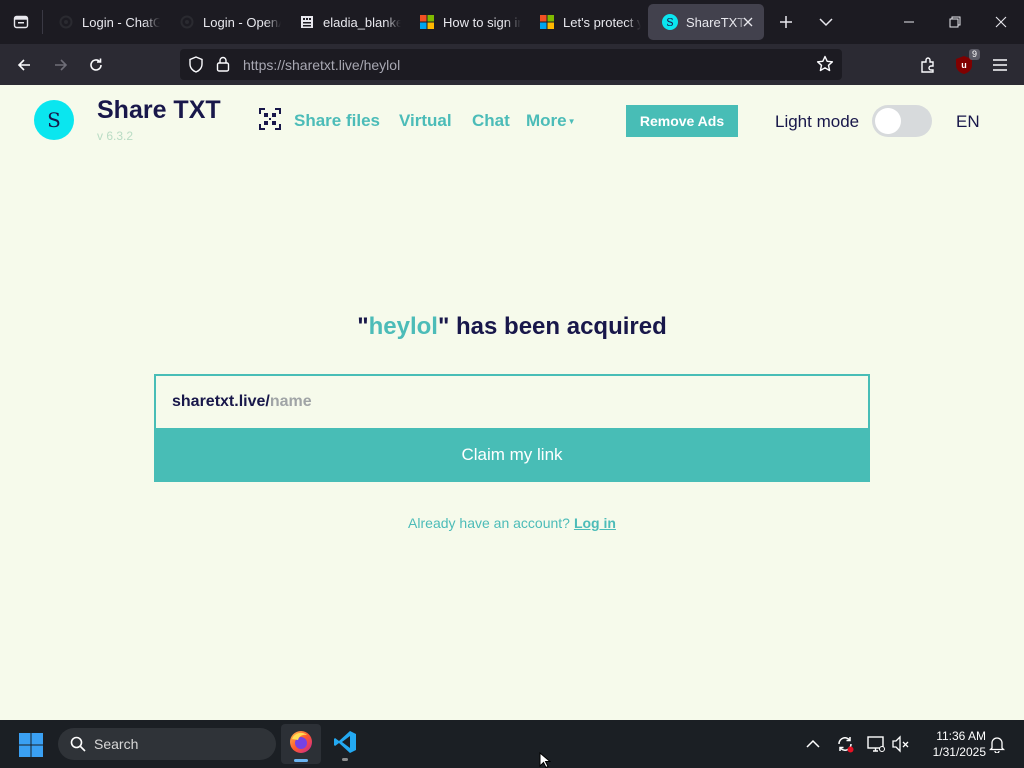  I want to click on nav-share-files: Share files, so click(337, 121).